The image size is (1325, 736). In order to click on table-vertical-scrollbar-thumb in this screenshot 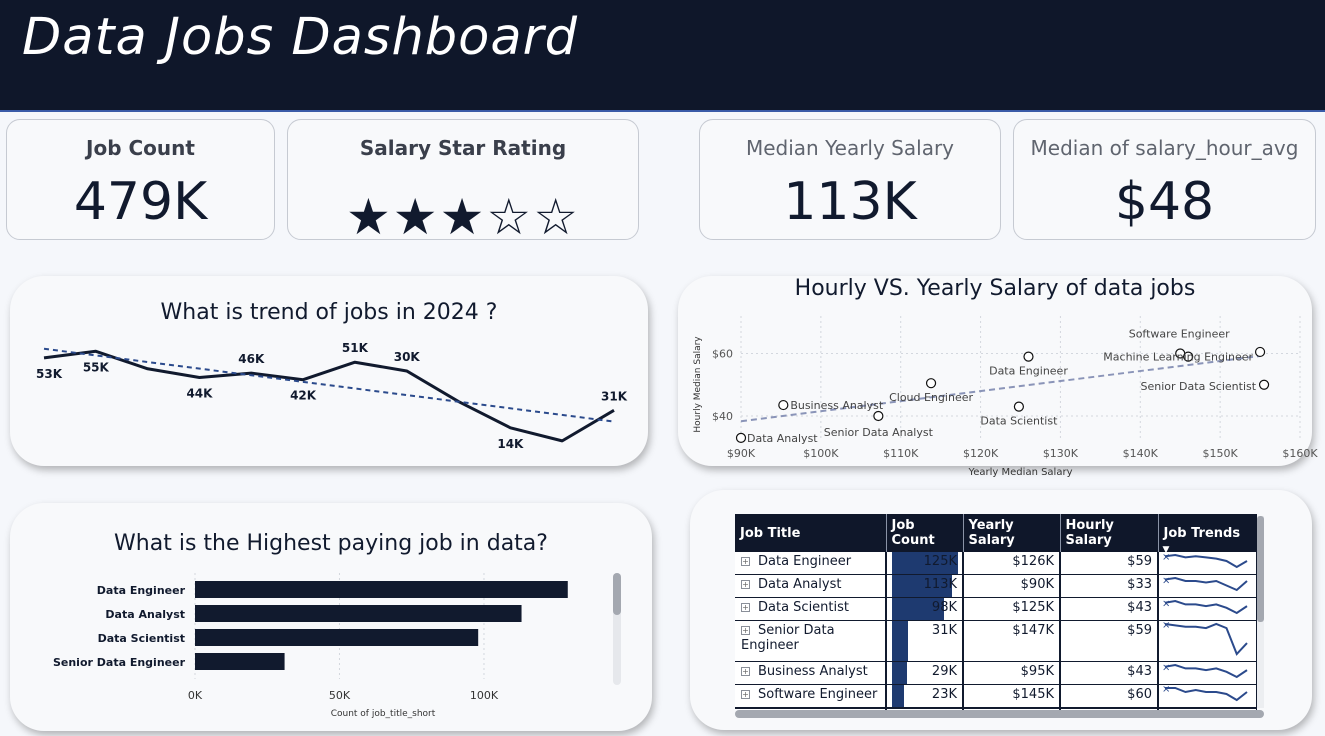, I will do `click(1260, 569)`.